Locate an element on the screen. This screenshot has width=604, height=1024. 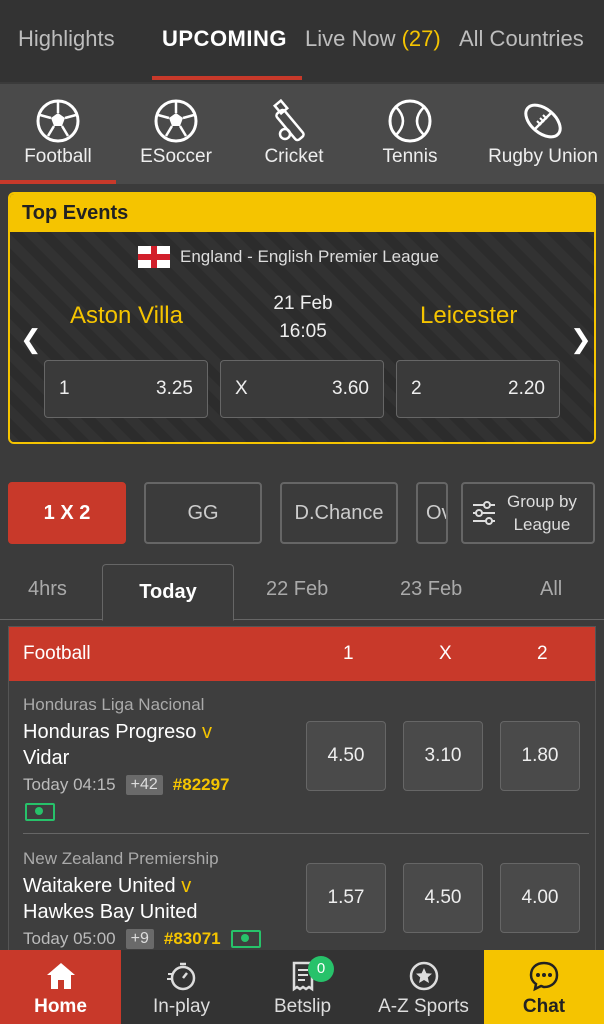
filter-sliders-icon is located at coordinates (484, 513).